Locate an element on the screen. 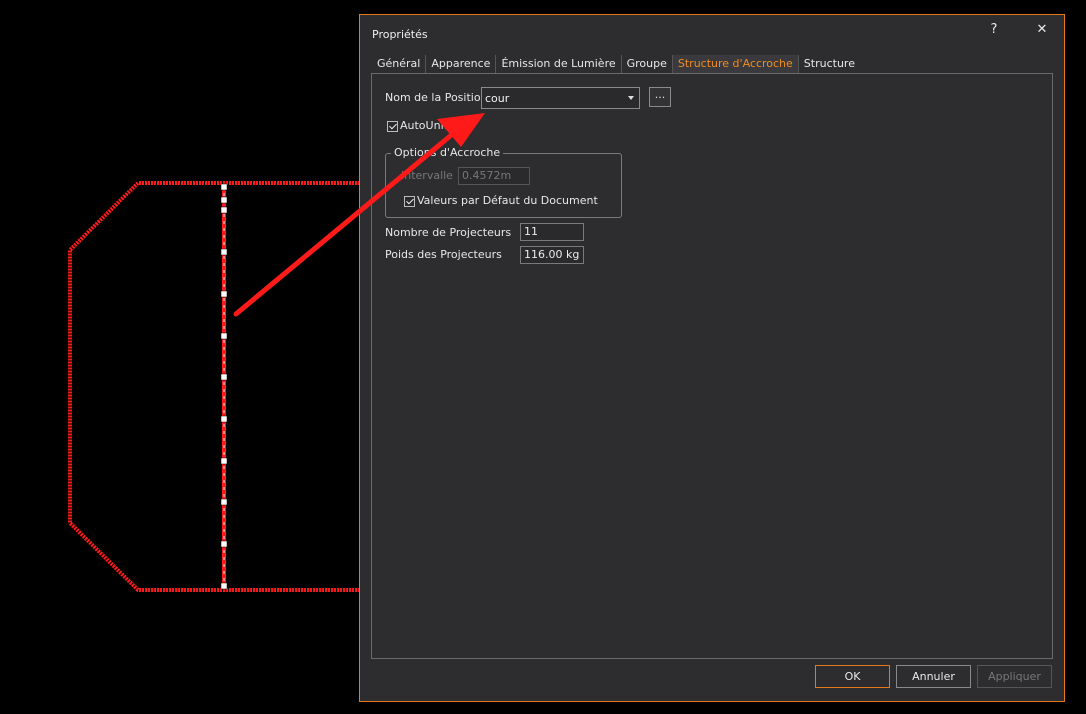 This screenshot has height=714, width=1086. autounit-label: AutoUnit is located at coordinates (424, 125).